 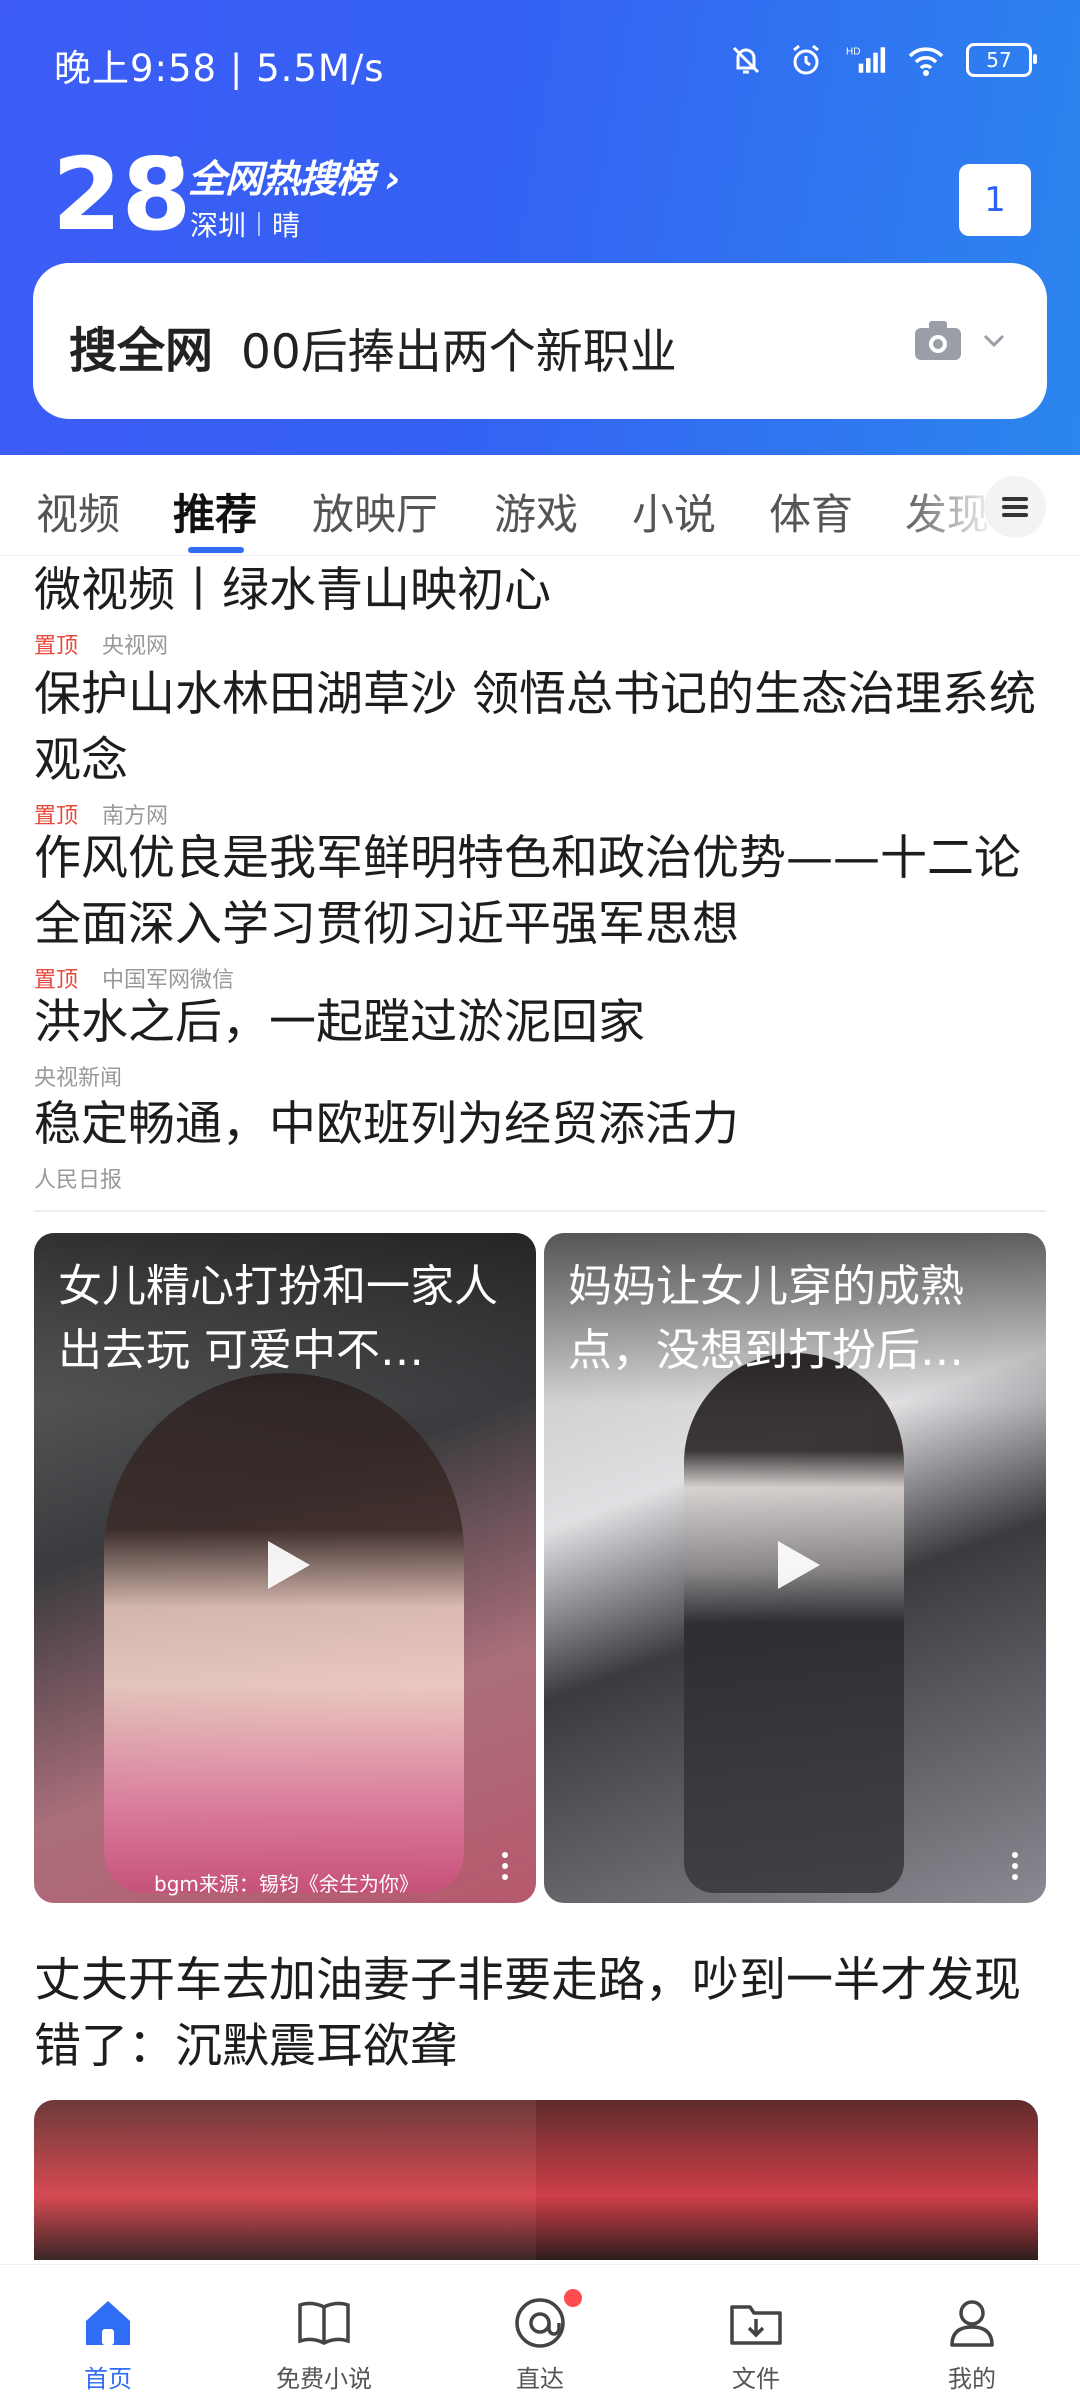 I want to click on svg-text: HD, so click(x=853, y=52).